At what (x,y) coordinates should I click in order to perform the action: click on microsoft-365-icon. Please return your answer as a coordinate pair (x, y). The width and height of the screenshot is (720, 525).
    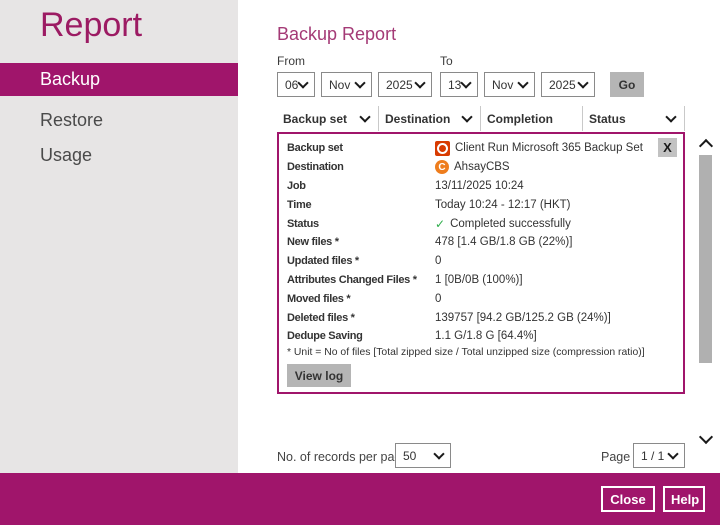
    Looking at the image, I should click on (442, 148).